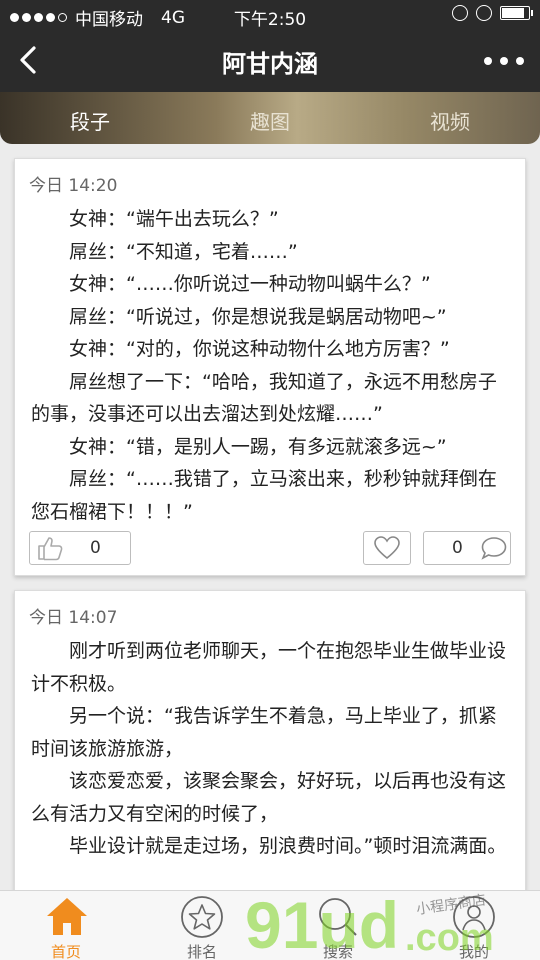 Image resolution: width=540 pixels, height=960 pixels. I want to click on post-line: 另一个说：“我告诉学生不着急，马上毕业了，抓紧时间该旅游旅游，, so click(264, 732).